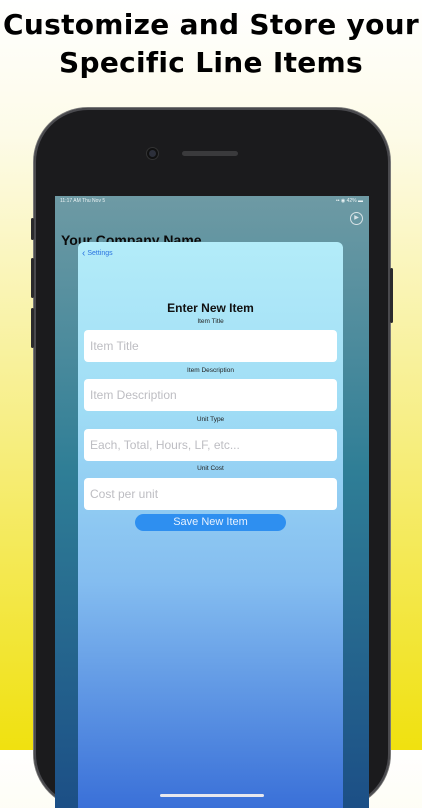 The width and height of the screenshot is (422, 808). What do you see at coordinates (84, 253) in the screenshot?
I see `chevron-left-icon: ‹` at bounding box center [84, 253].